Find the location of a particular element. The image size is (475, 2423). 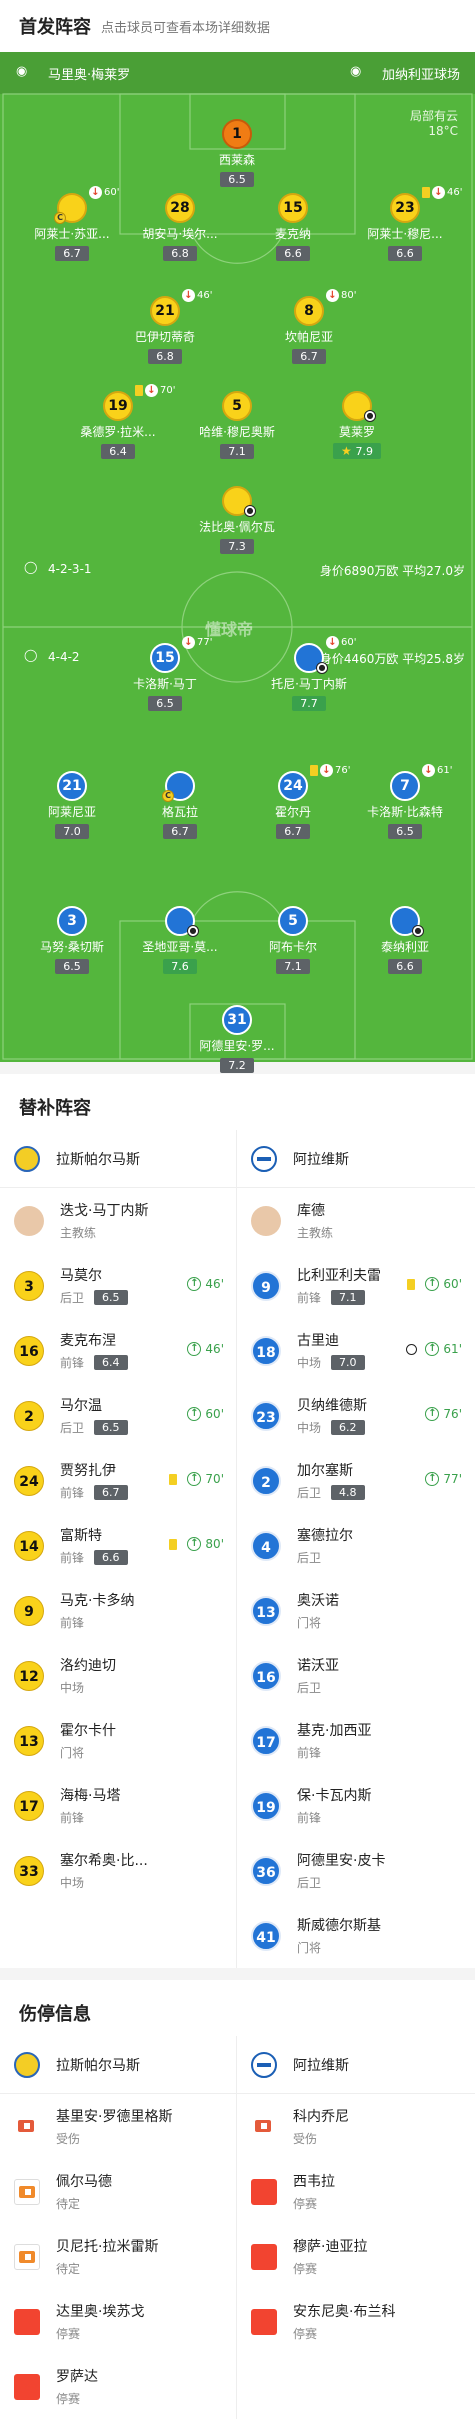

player-away: ● 泰纳利亚 6.6 is located at coordinates (405, 940).